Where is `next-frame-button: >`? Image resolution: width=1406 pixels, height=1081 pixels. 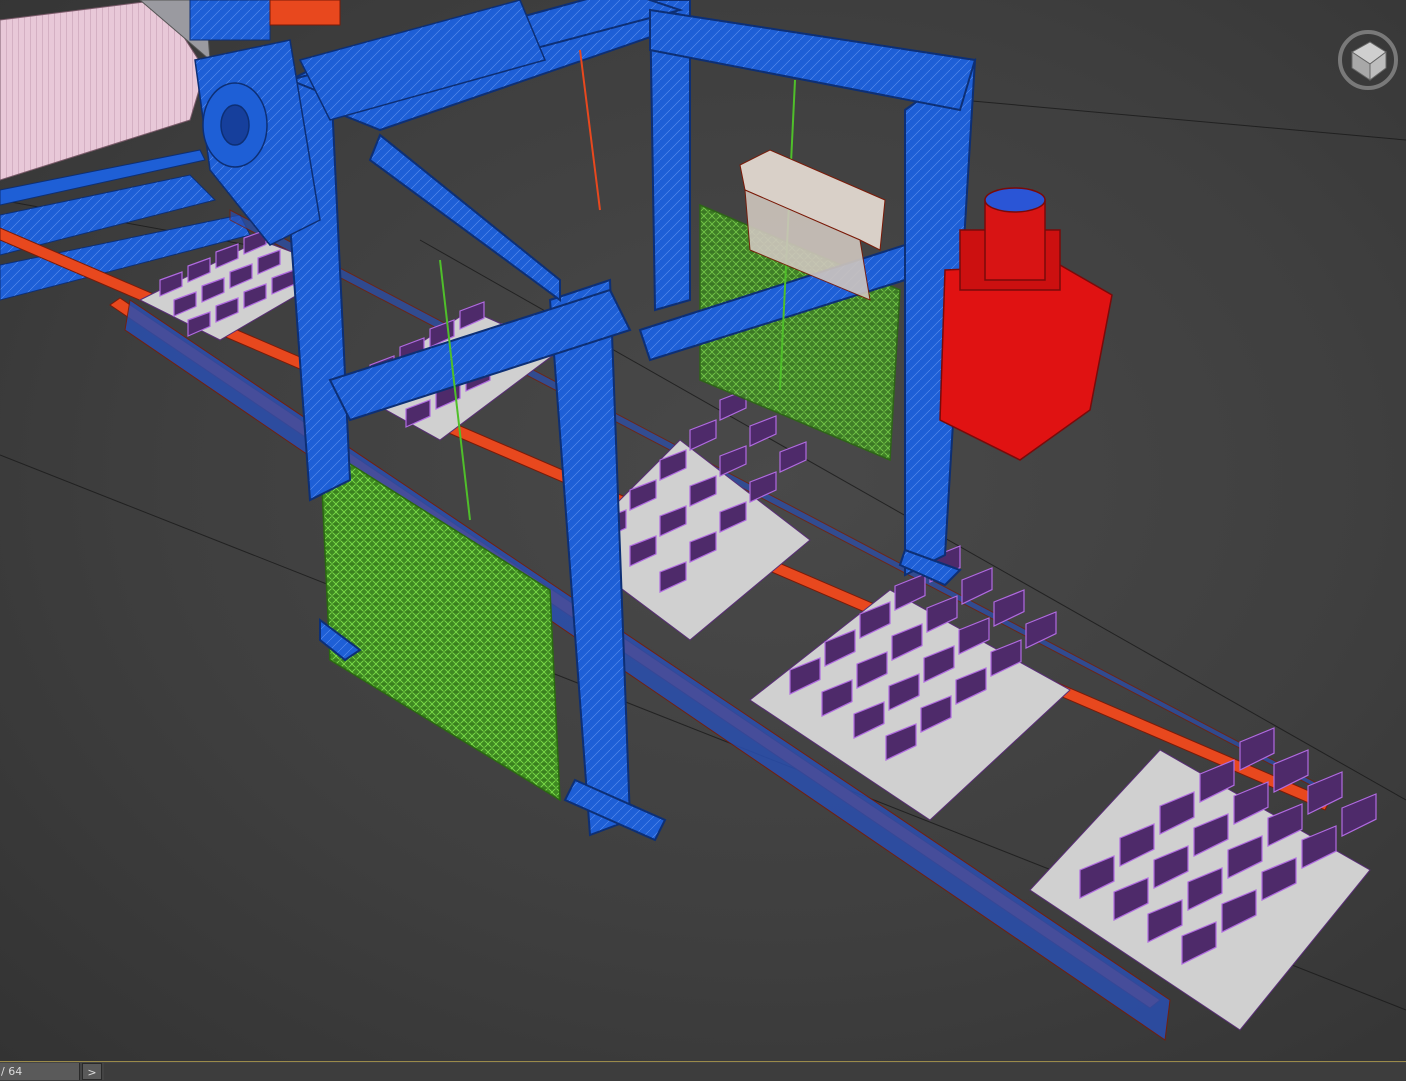 next-frame-button: > is located at coordinates (92, 1071).